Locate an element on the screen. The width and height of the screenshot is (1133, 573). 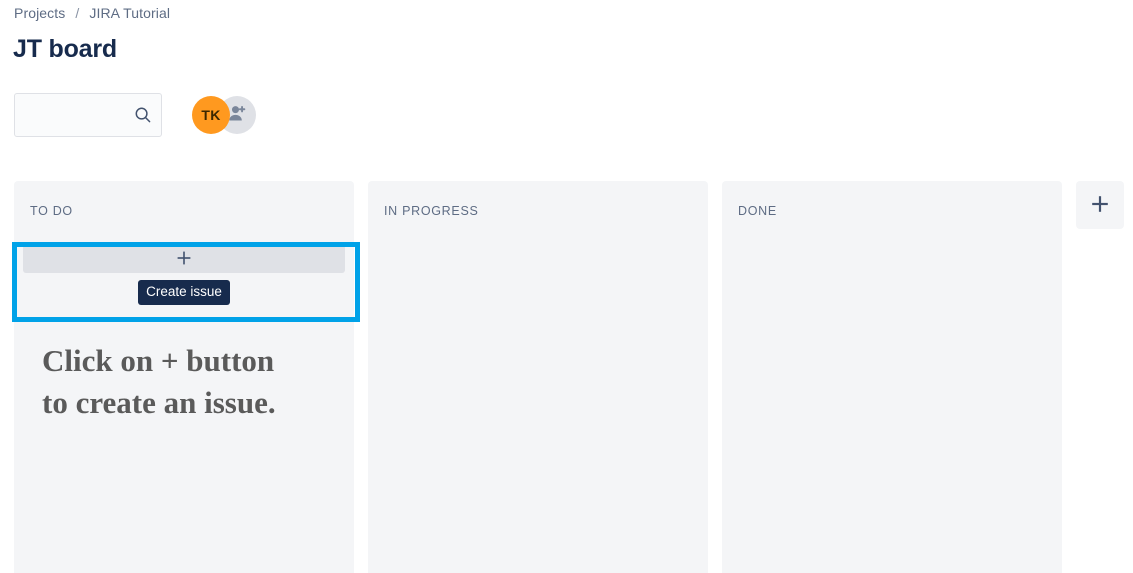
search-field-wrapper is located at coordinates (88, 115).